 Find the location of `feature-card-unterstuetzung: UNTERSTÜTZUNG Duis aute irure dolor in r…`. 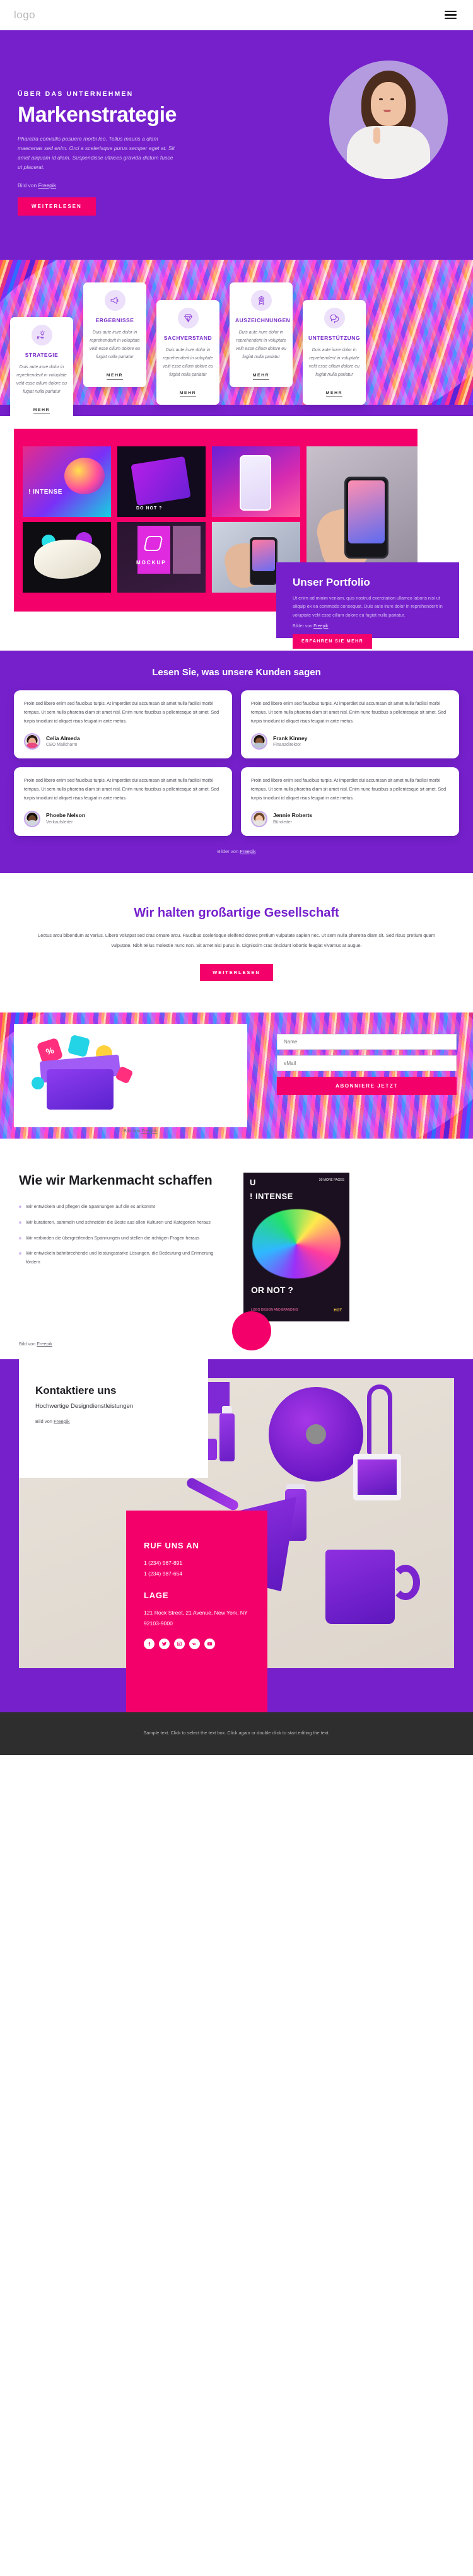

feature-card-unterstuetzung: UNTERSTÜTZUNG Duis aute irure dolor in r… is located at coordinates (335, 352).